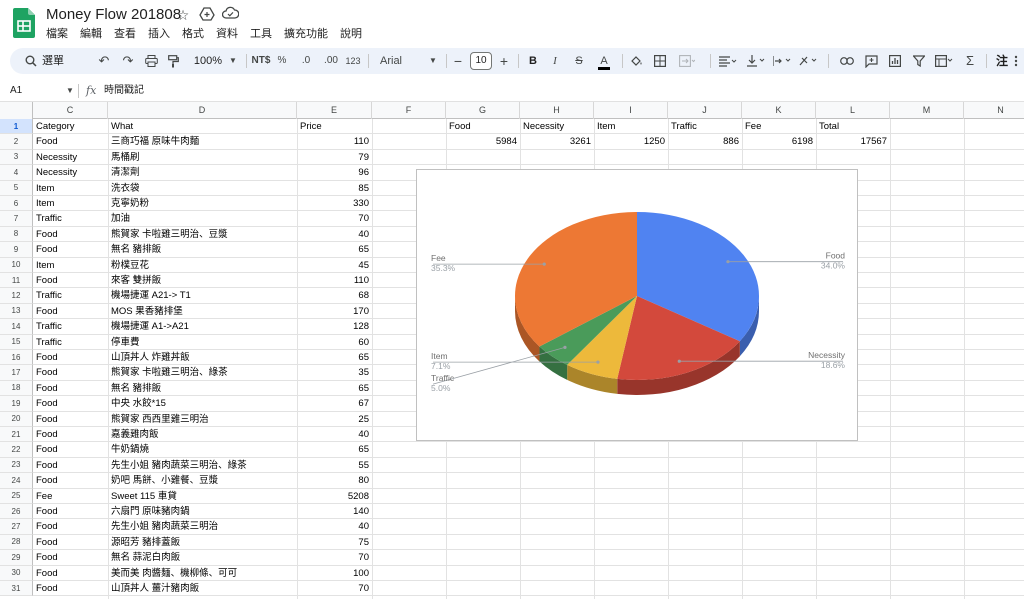  What do you see at coordinates (16, 311) in the screenshot?
I see `row-header-13: 13` at bounding box center [16, 311].